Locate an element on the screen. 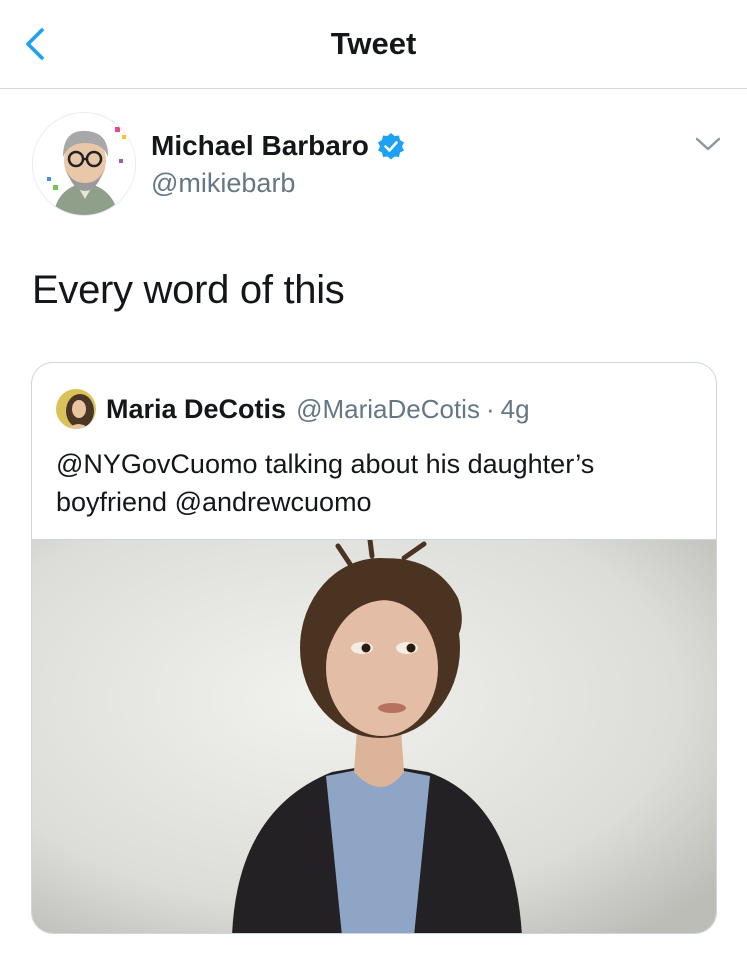  quoted-author-avatar is located at coordinates (76, 409).